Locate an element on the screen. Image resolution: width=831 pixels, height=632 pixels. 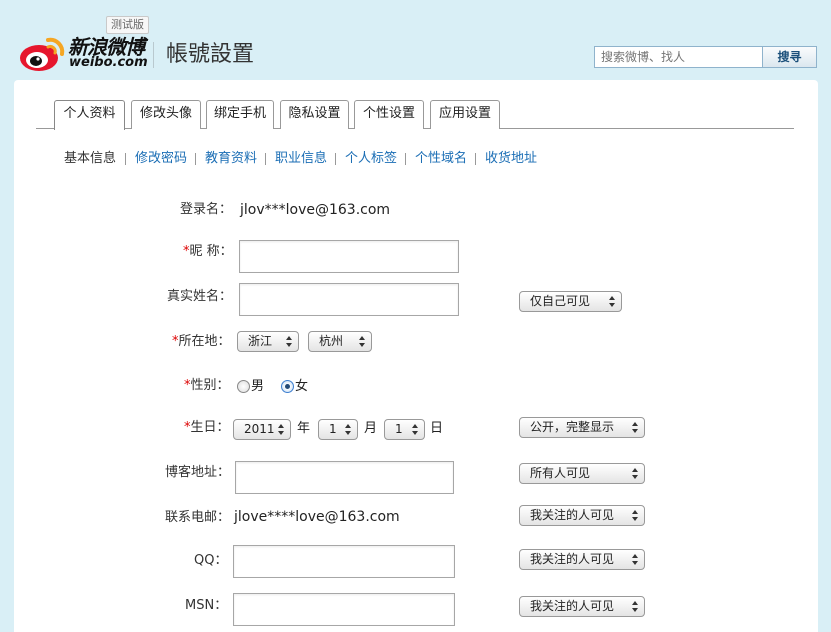
year-unit: 年 is located at coordinates (304, 428).